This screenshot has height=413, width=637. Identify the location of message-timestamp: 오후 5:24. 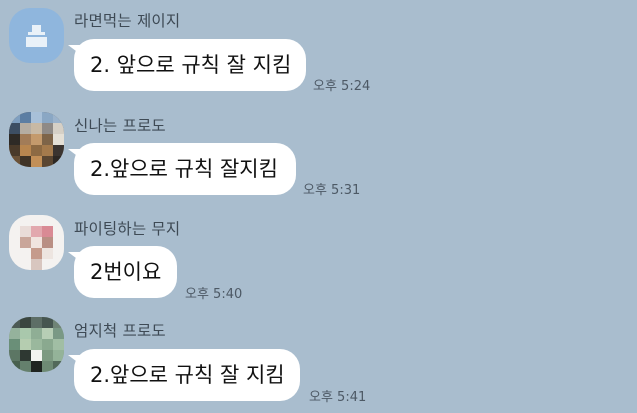
(342, 86).